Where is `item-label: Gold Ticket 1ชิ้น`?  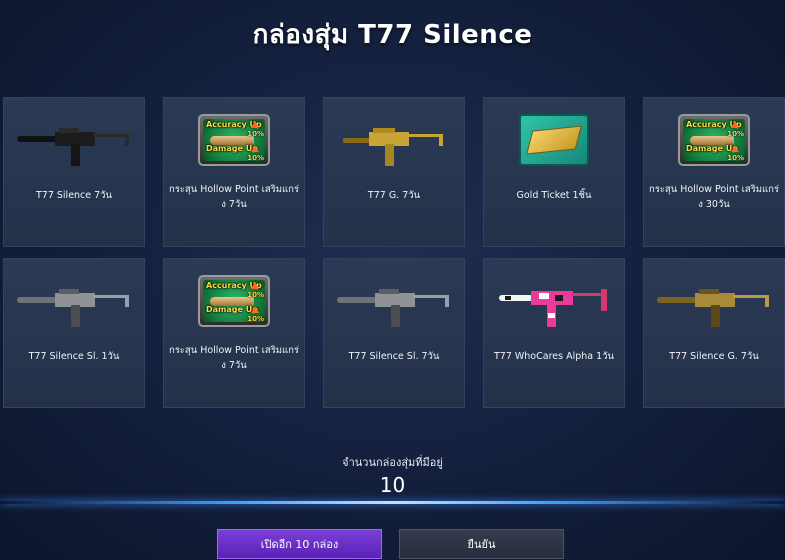
item-label: Gold Ticket 1ชิ้น is located at coordinates (554, 195).